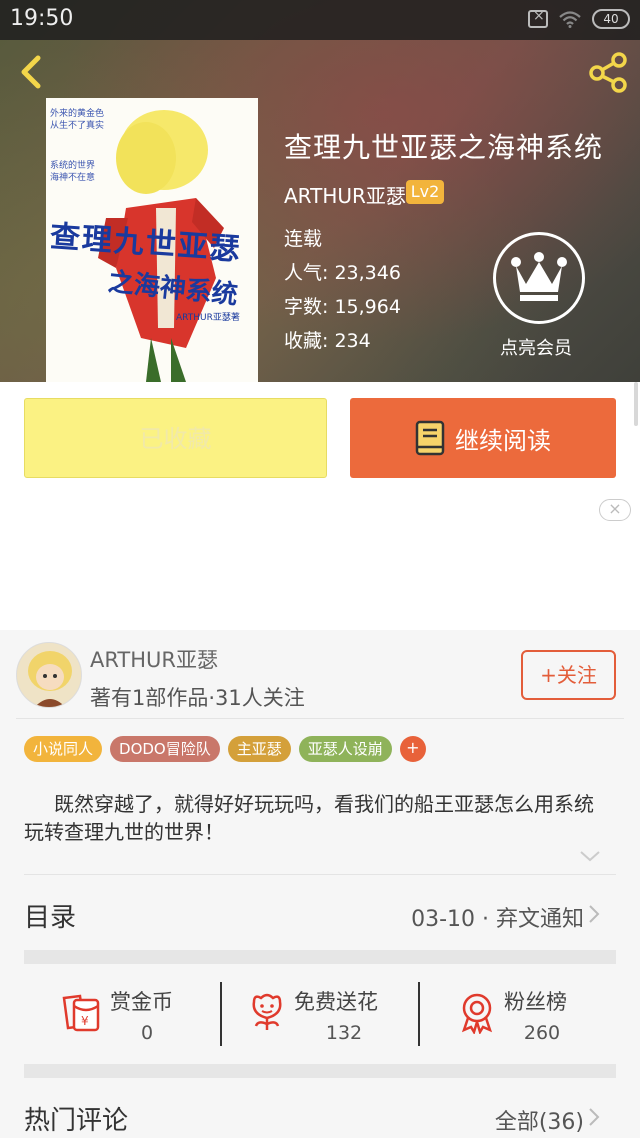 The width and height of the screenshot is (640, 1138). I want to click on no-sim-icon, so click(538, 18).